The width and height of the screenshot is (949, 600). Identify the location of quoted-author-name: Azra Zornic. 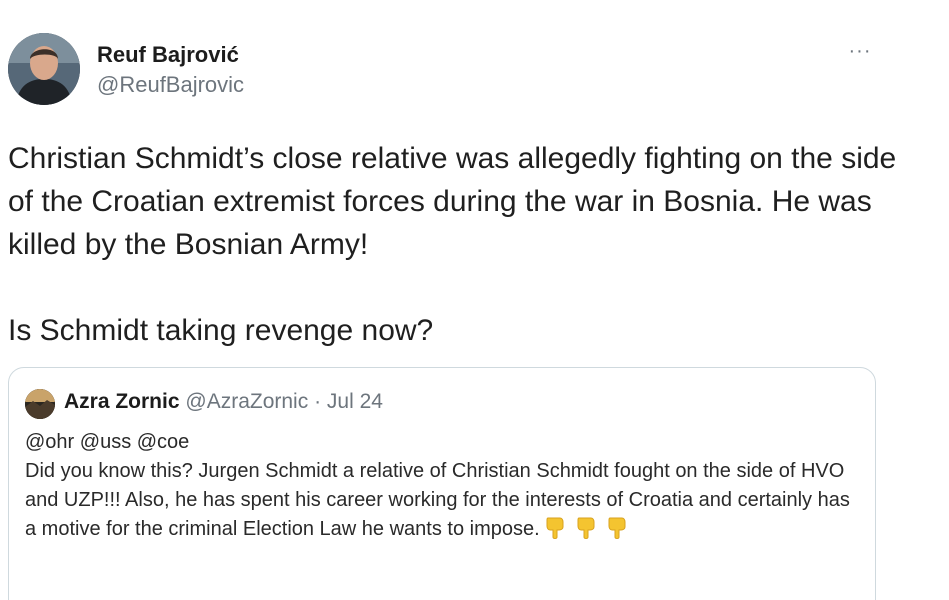
(122, 401).